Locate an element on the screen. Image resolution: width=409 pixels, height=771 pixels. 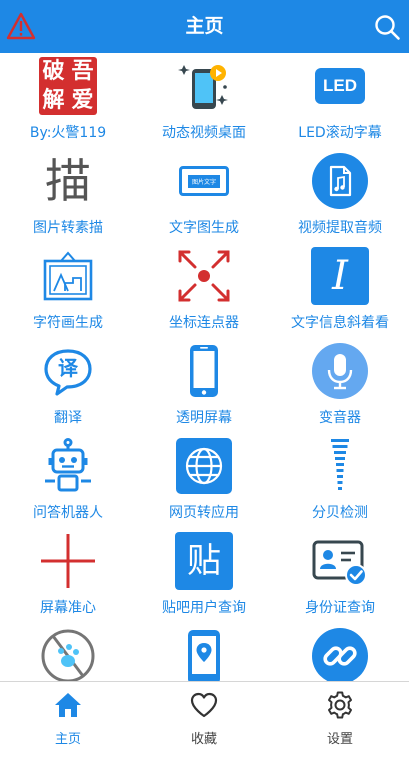
grid-item-transparent-screen: 透明屏幕 is located at coordinates (204, 385).